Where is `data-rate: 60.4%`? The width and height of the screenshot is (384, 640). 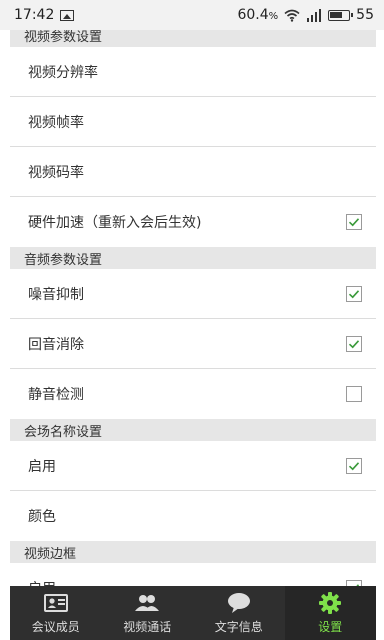 data-rate: 60.4% is located at coordinates (258, 15).